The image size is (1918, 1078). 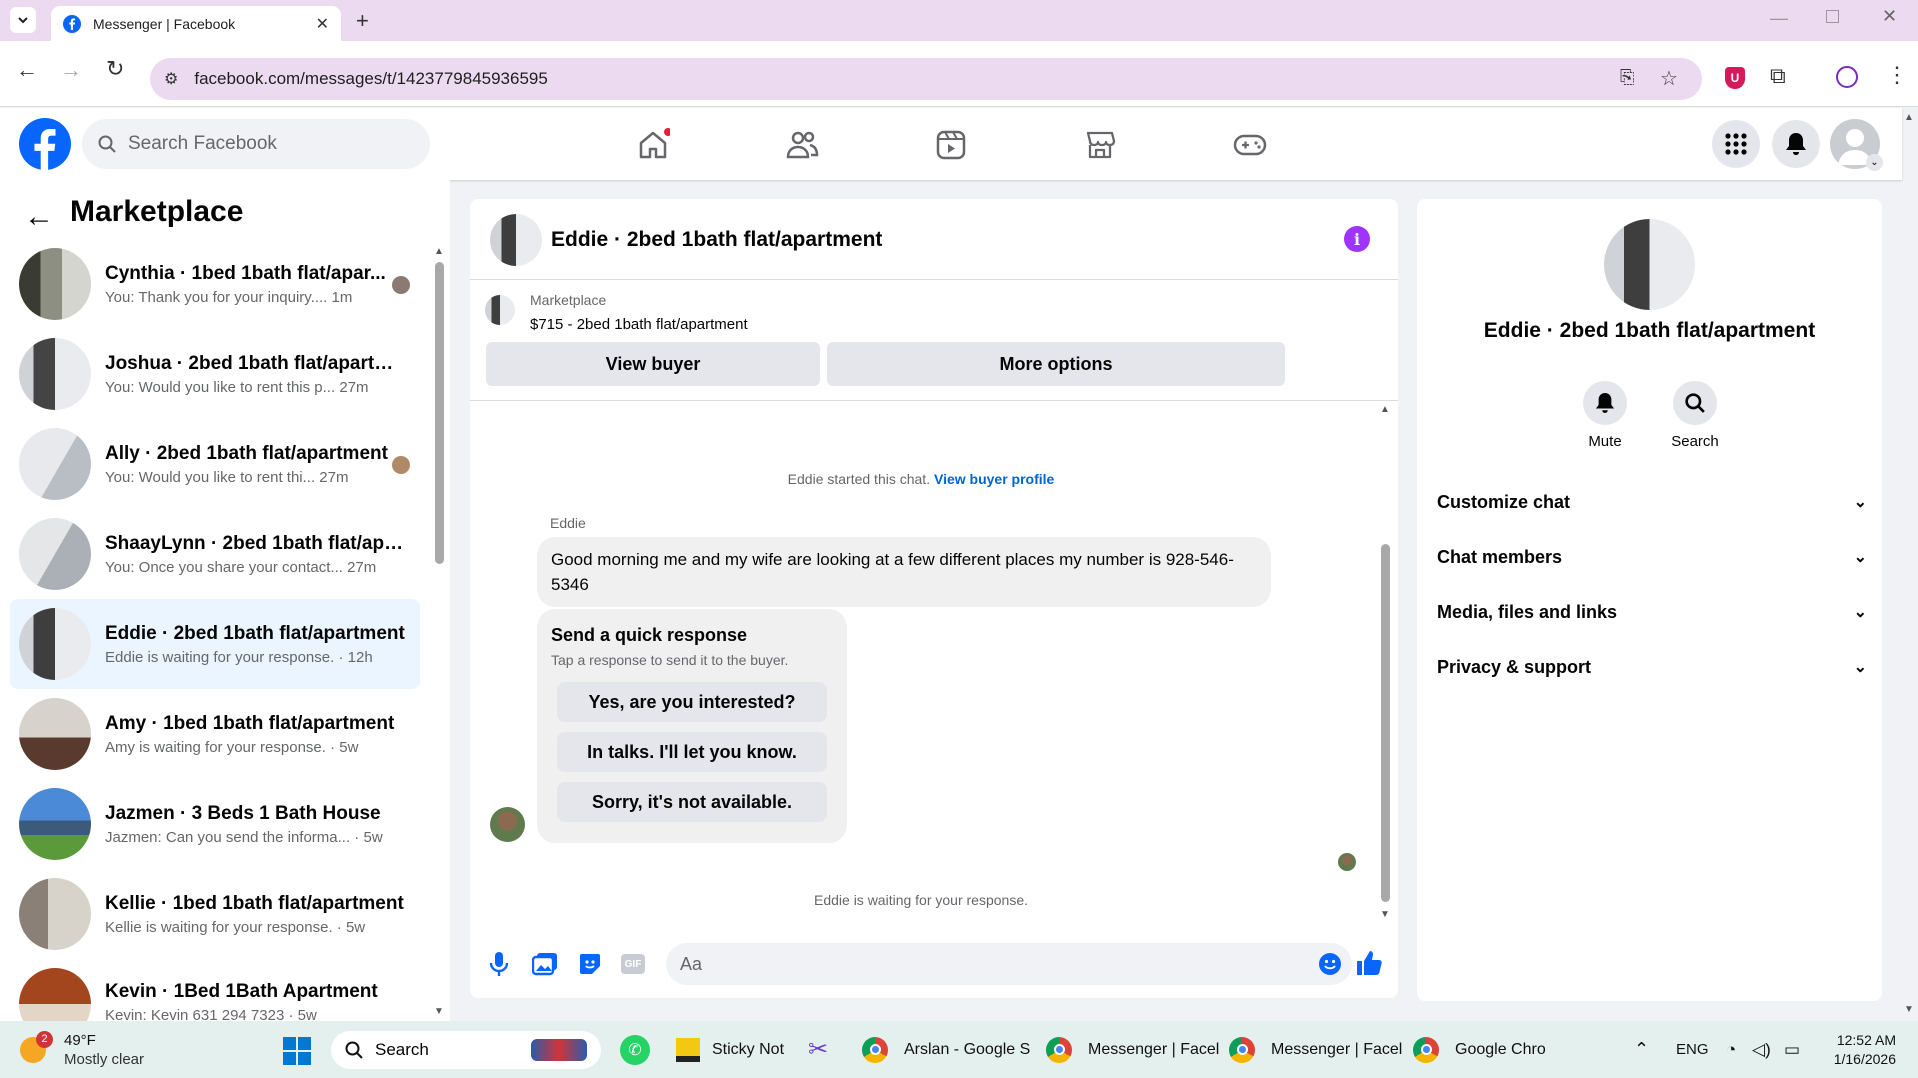 I want to click on gif-icon: GIF, so click(x=633, y=964).